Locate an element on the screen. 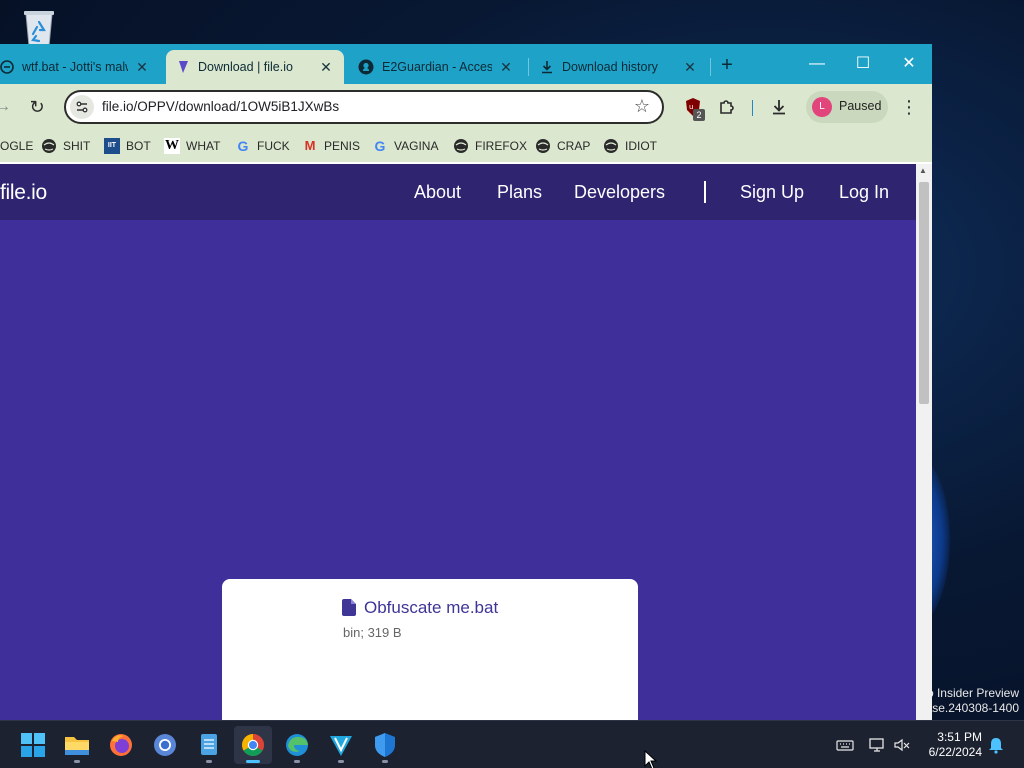 Image resolution: width=1024 pixels, height=768 pixels. bookmark-item: CRAP is located at coordinates (562, 146).